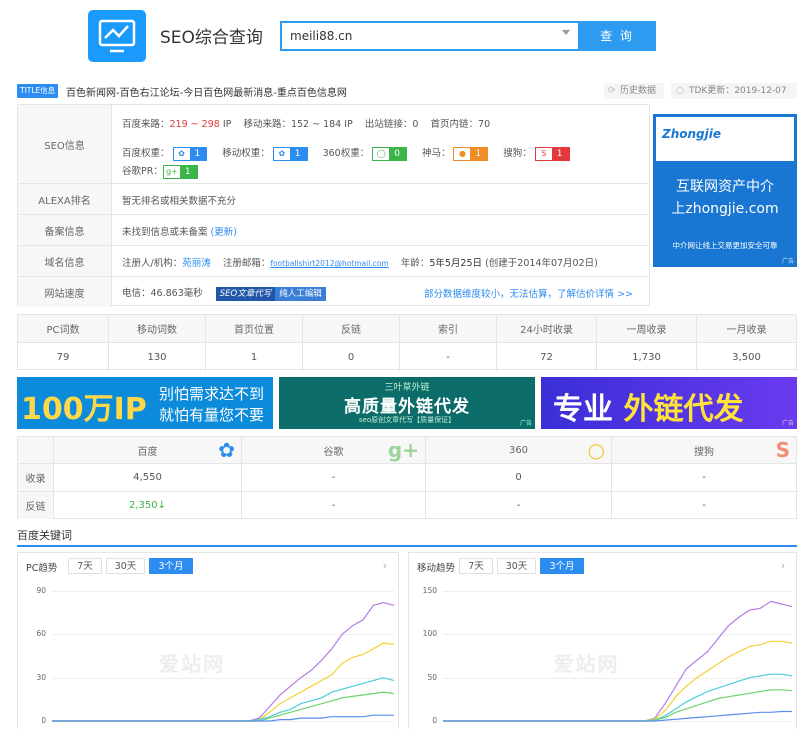 The image size is (800, 729). What do you see at coordinates (725, 139) in the screenshot?
I see `ad-logo-area: Zhongjie` at bounding box center [725, 139].